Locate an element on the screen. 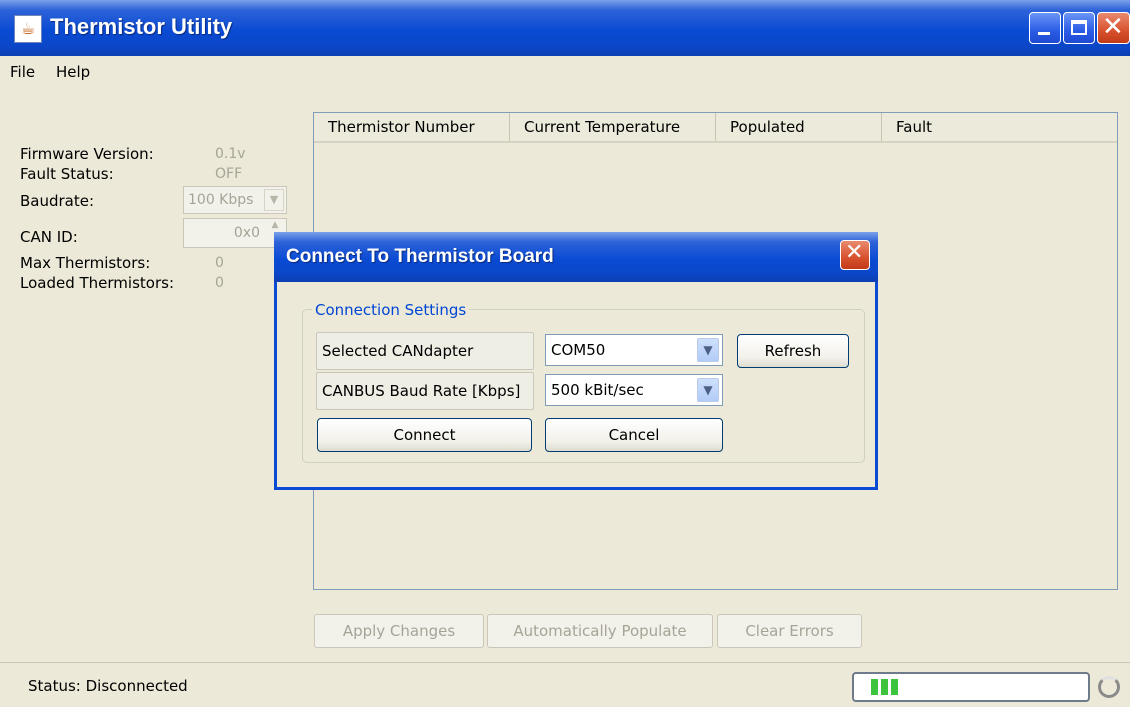  baud-rate-select: 500 kBit/sec ▼ is located at coordinates (634, 390).